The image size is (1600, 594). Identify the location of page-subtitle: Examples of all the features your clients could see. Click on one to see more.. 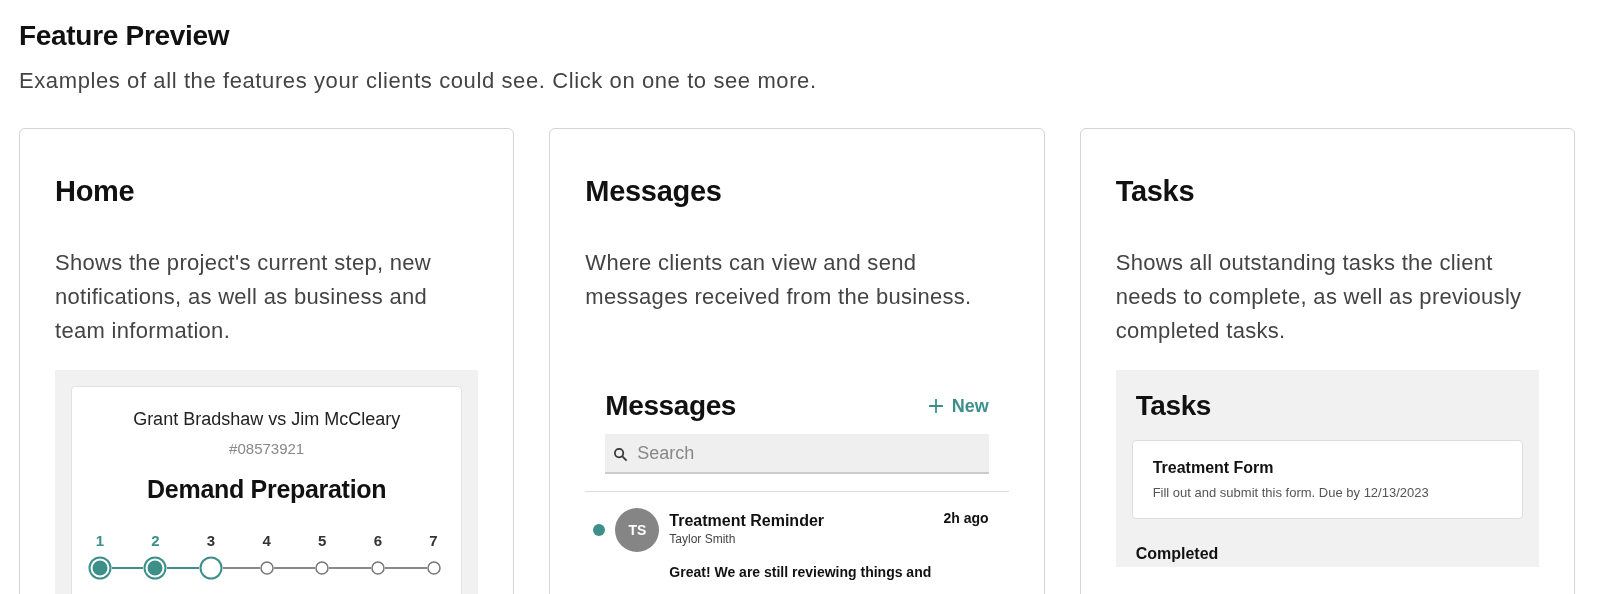
(418, 81).